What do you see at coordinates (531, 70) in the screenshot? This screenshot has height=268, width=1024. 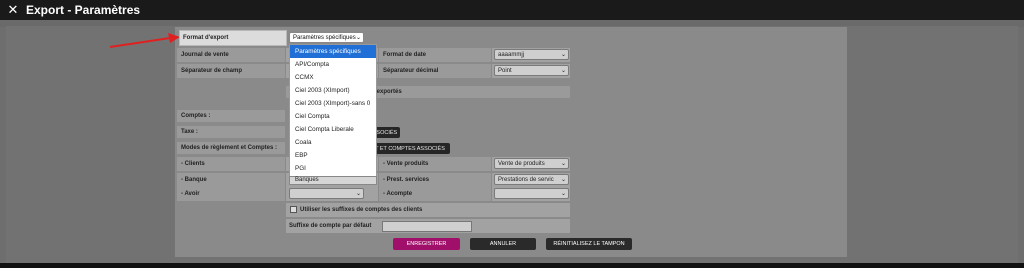 I see `decimal-select: Point ⌄` at bounding box center [531, 70].